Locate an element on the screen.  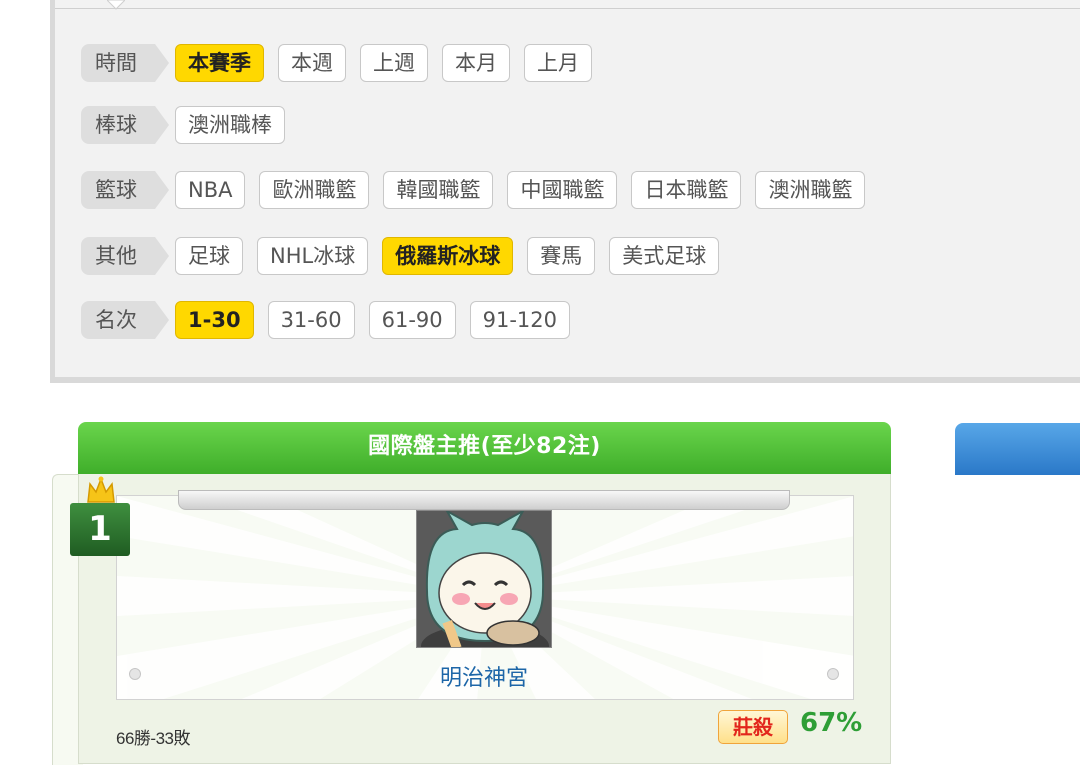
avatar-cat-illustration is located at coordinates (484, 579).